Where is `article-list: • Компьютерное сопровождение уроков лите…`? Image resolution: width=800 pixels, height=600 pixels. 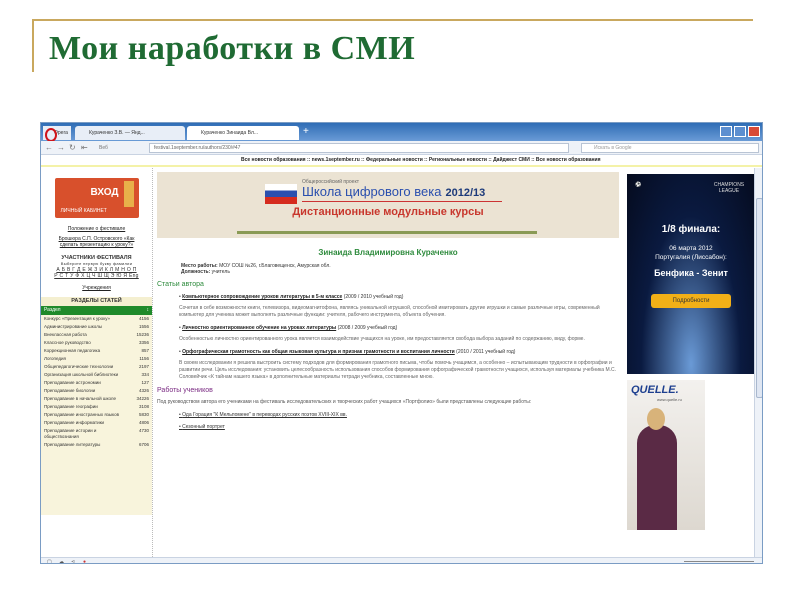
article-list: • Компьютерное сопровождение уроков лите… is located at coordinates (388, 337).